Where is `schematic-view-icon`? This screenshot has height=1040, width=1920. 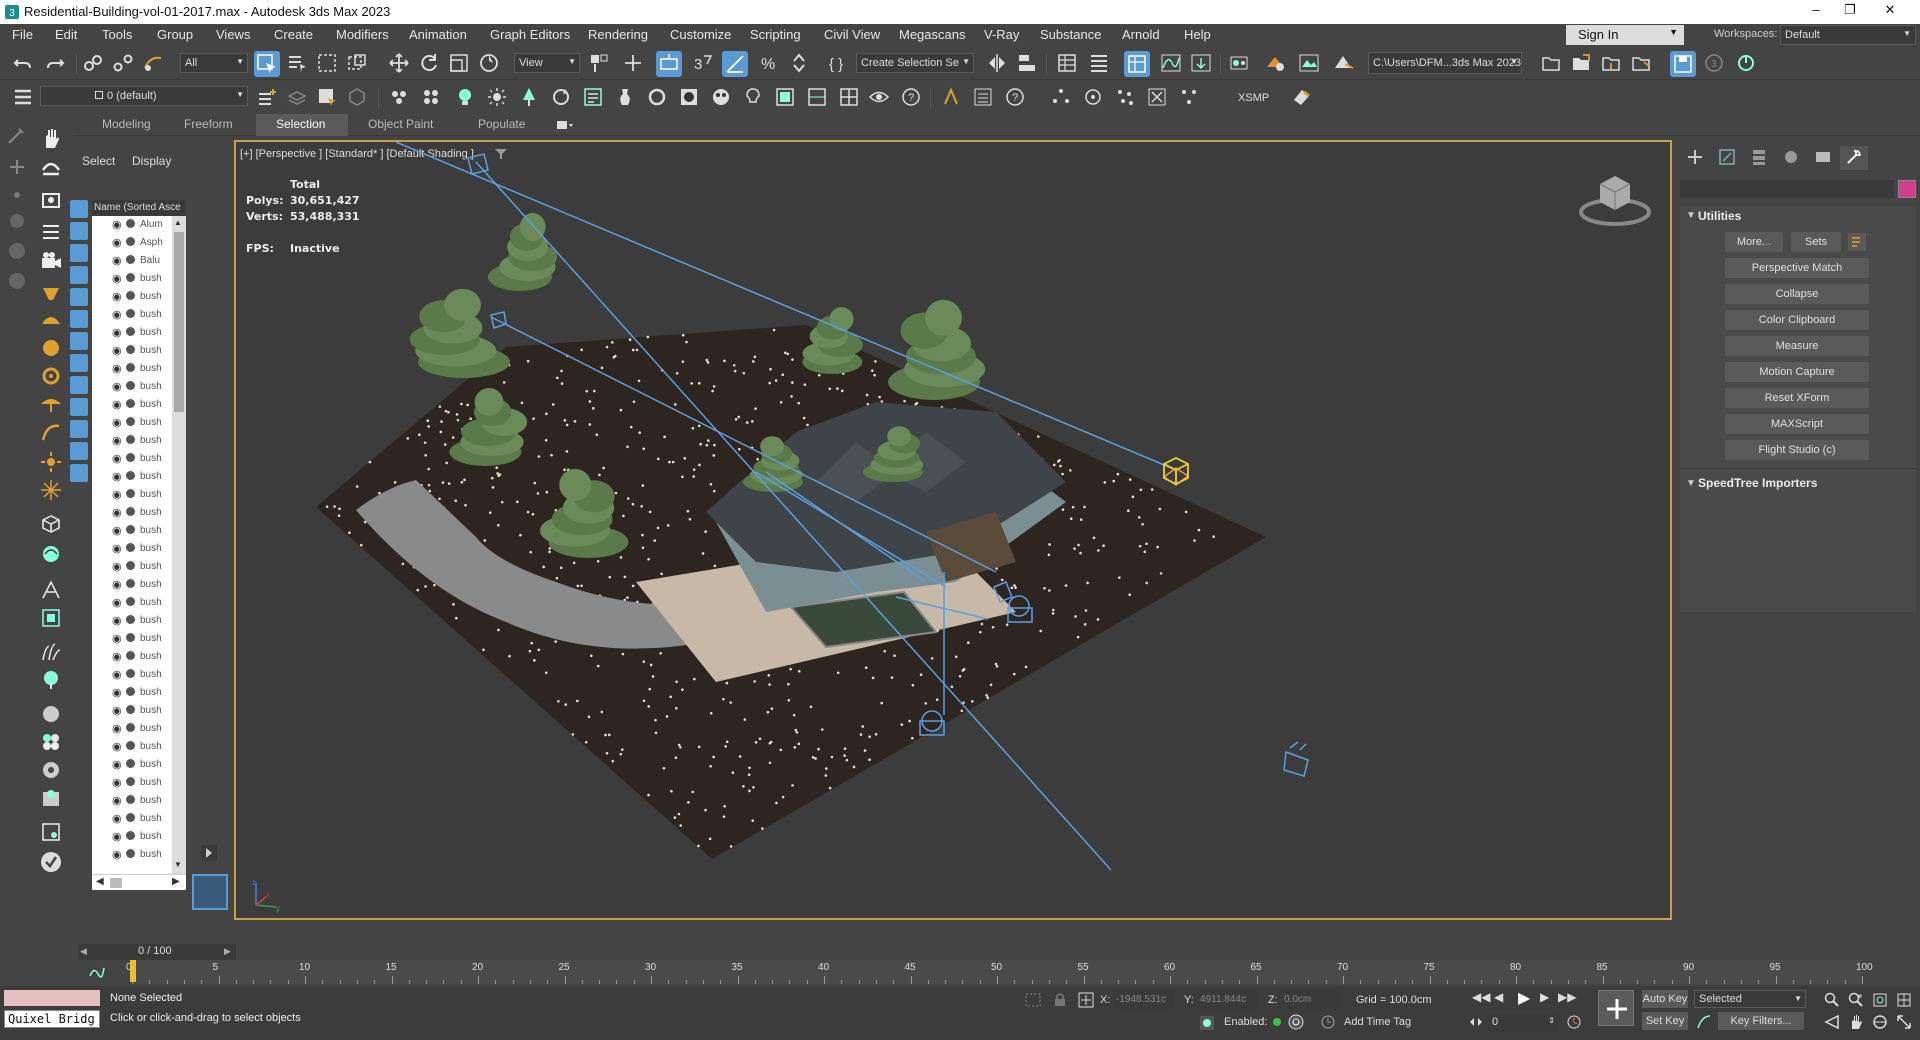
schematic-view-icon is located at coordinates (1201, 63).